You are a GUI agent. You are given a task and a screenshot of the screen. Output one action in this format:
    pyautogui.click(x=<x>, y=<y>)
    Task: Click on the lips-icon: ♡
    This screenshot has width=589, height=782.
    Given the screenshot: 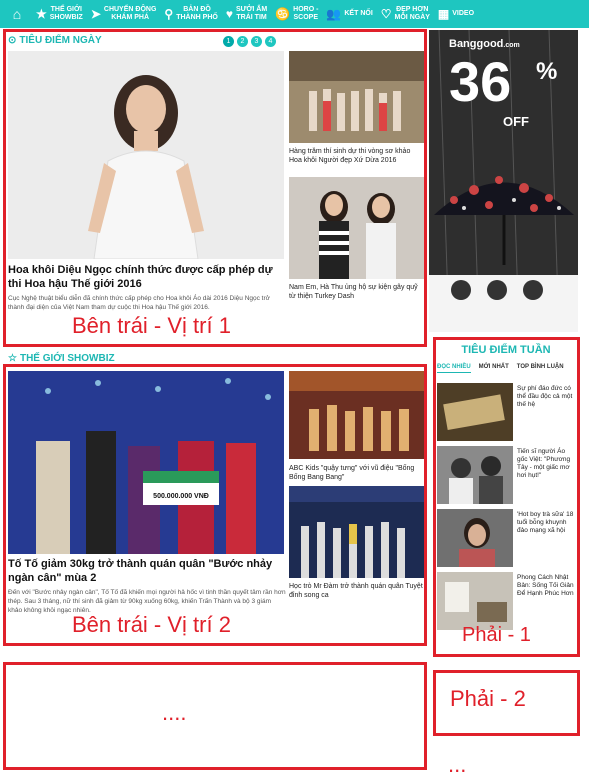 What is the action you would take?
    pyautogui.click(x=386, y=14)
    